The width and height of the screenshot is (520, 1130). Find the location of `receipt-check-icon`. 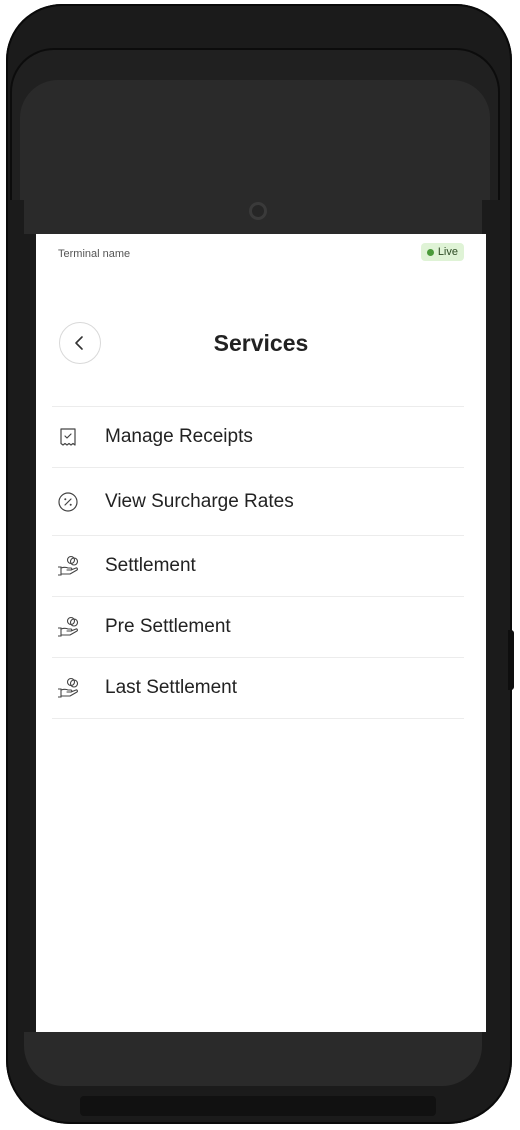

receipt-check-icon is located at coordinates (68, 437).